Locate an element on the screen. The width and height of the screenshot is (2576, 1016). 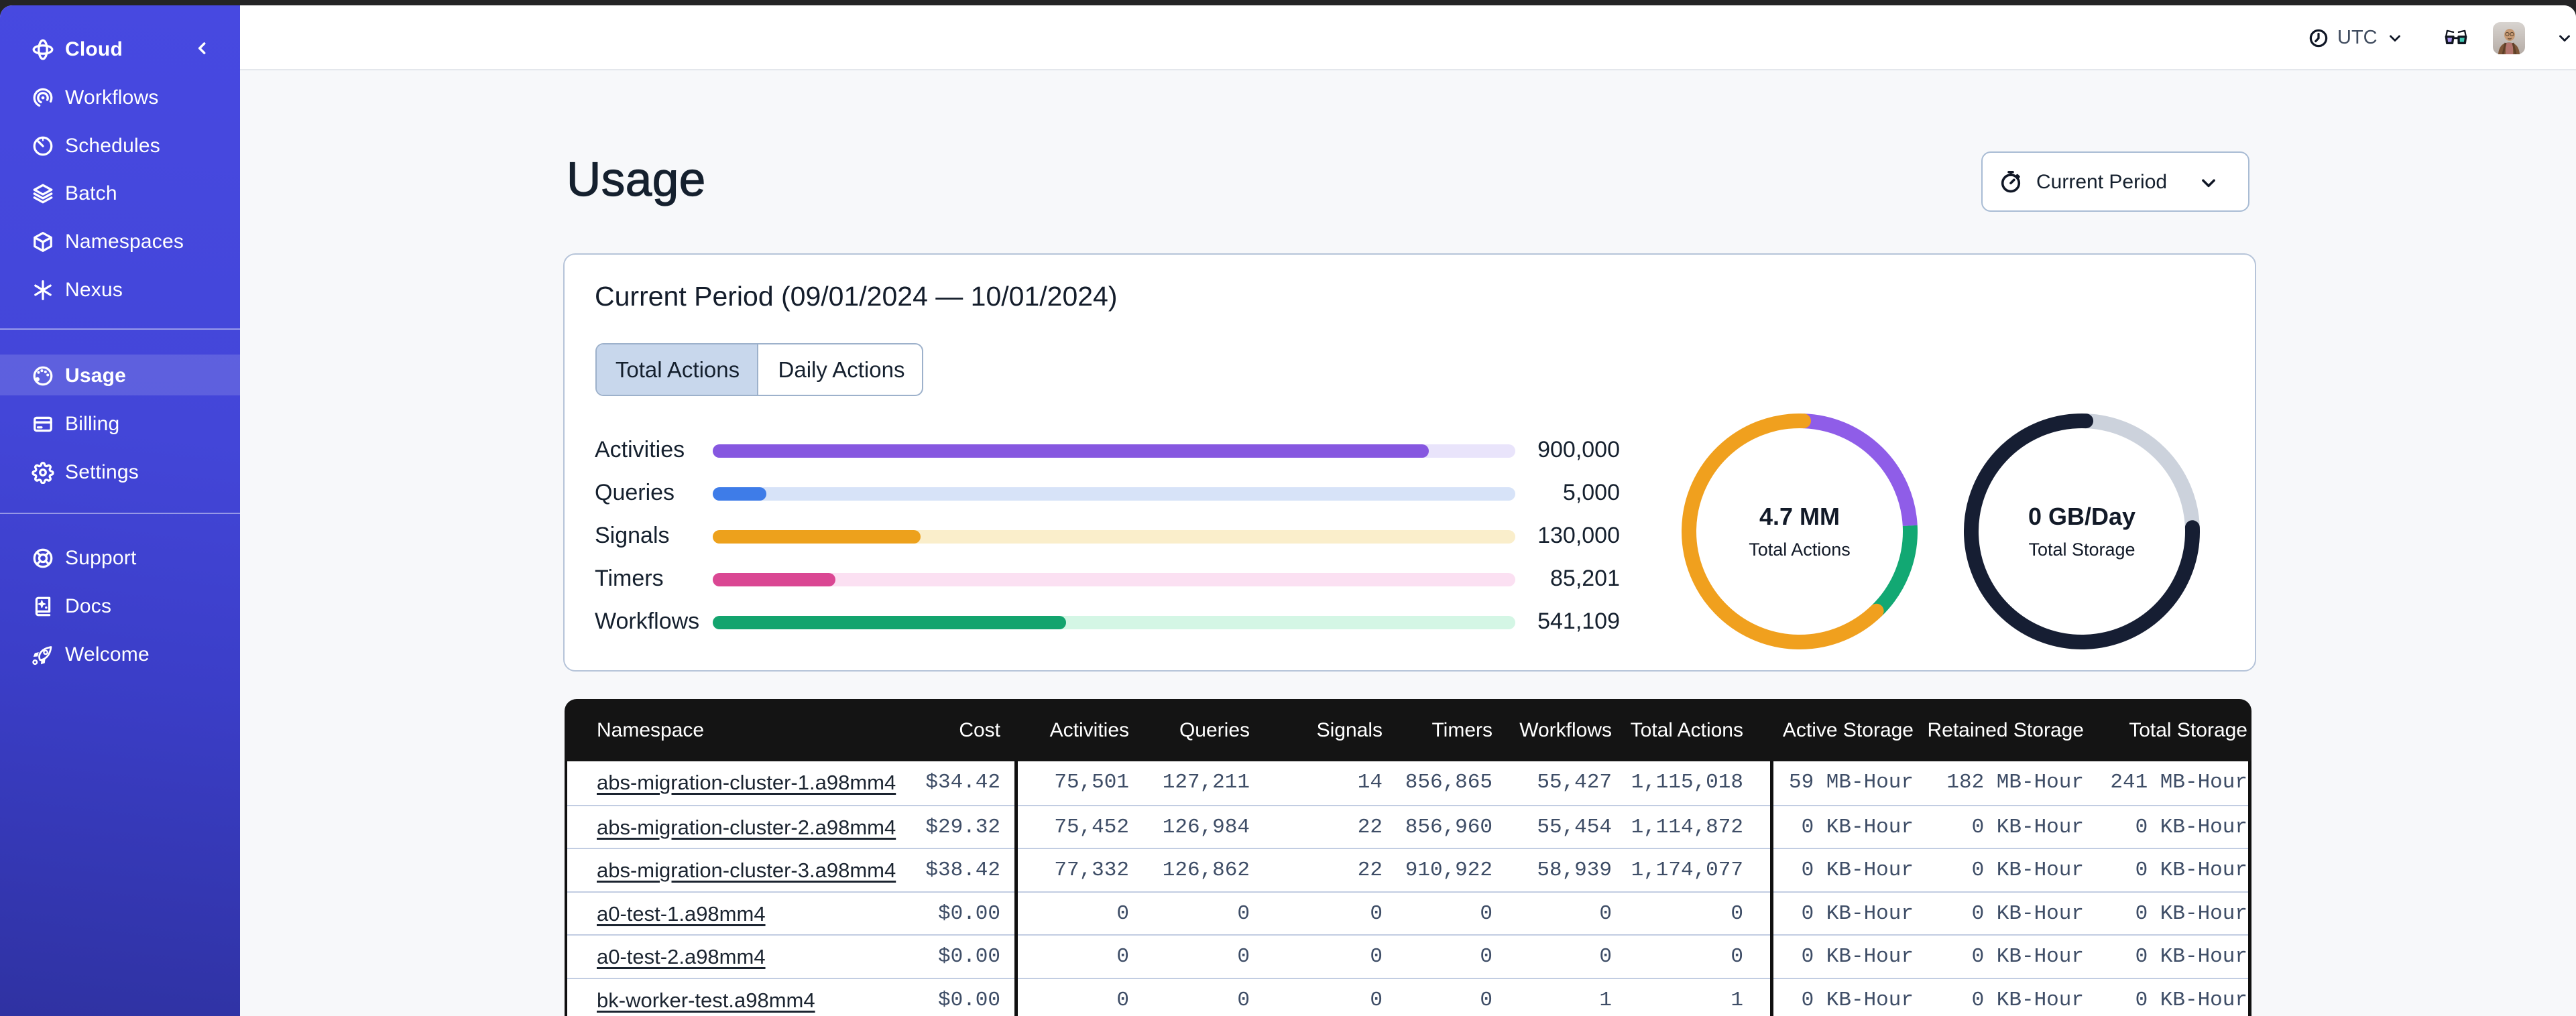
svg-text: Total Storage is located at coordinates (2081, 549).